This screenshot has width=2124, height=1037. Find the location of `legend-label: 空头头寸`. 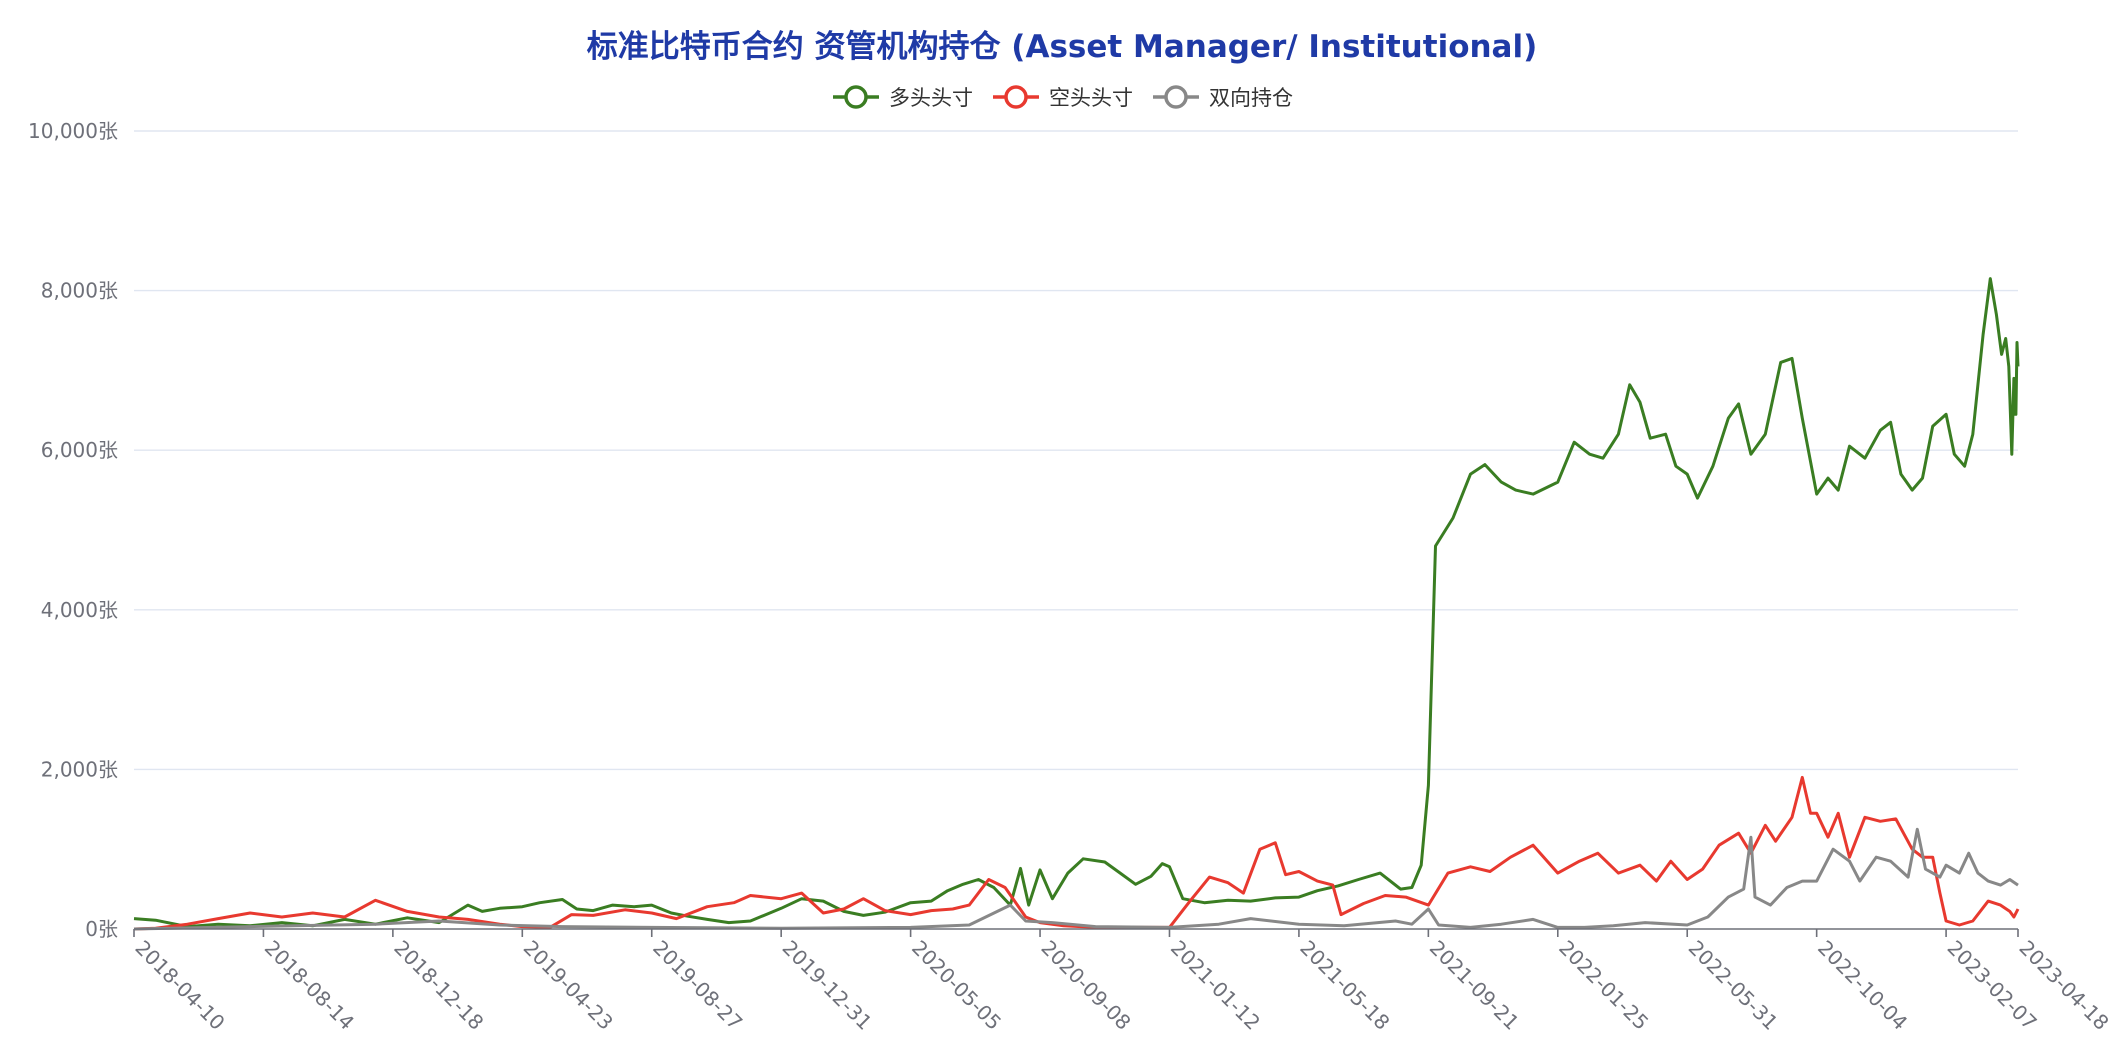

legend-label: 空头头寸 is located at coordinates (1091, 98).